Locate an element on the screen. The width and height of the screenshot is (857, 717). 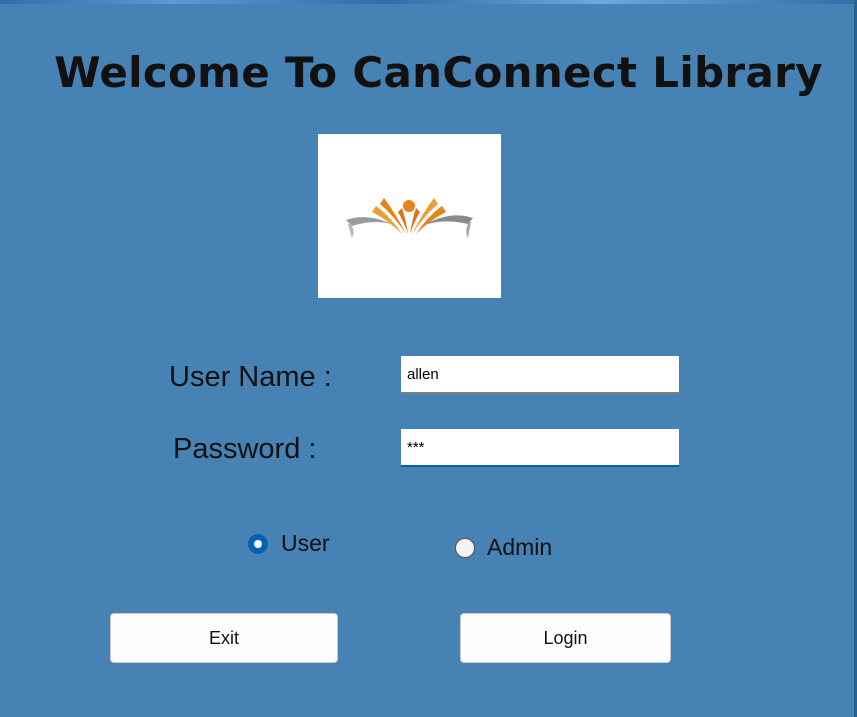
role-radio-admin: Admin is located at coordinates (503, 547).